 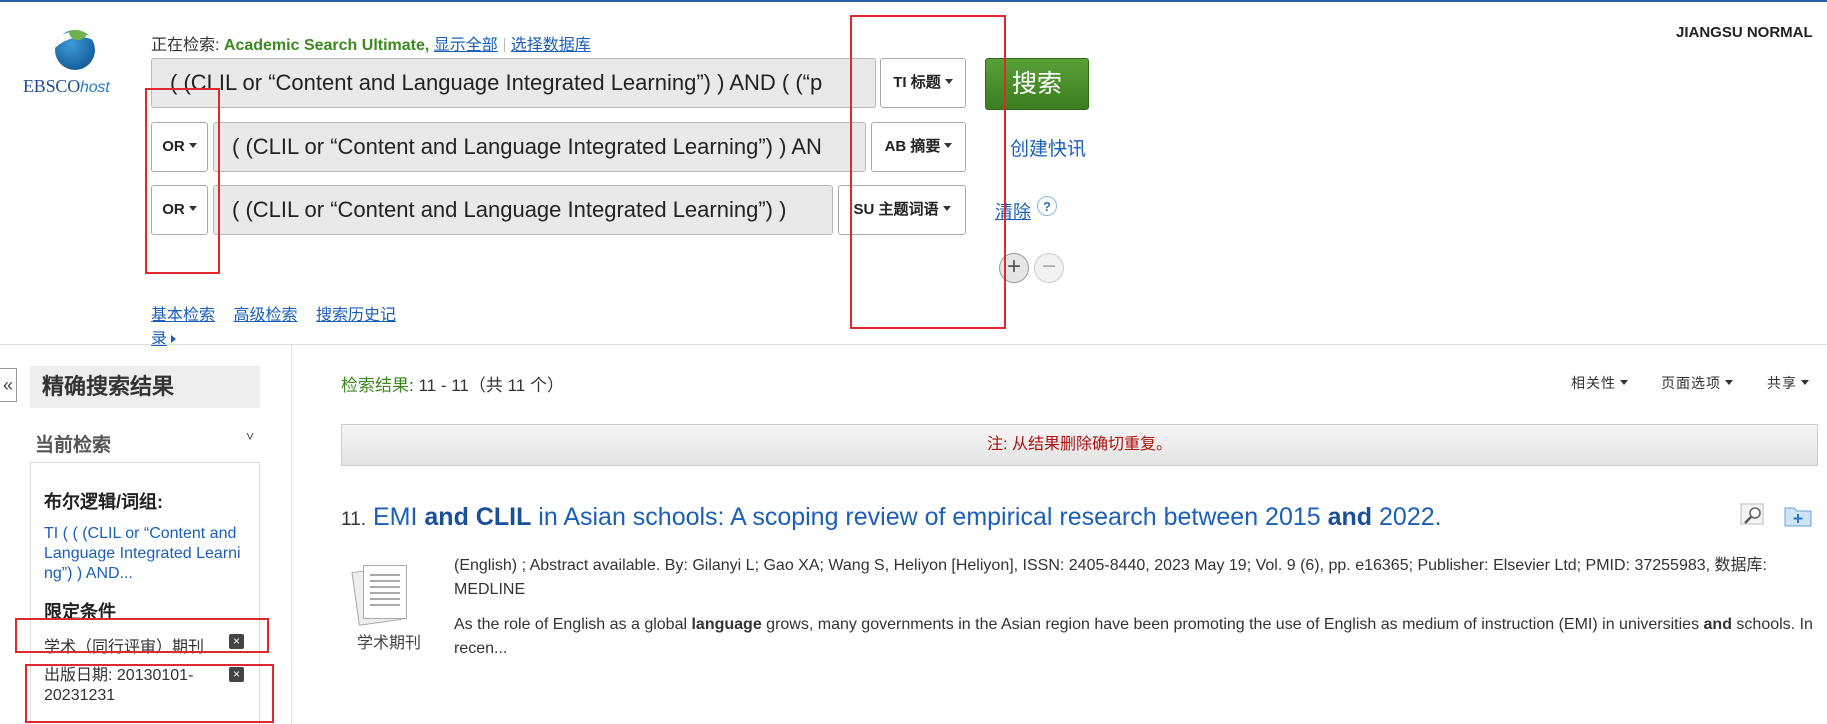 What do you see at coordinates (726, 624) in the screenshot?
I see `abstract-segment: language` at bounding box center [726, 624].